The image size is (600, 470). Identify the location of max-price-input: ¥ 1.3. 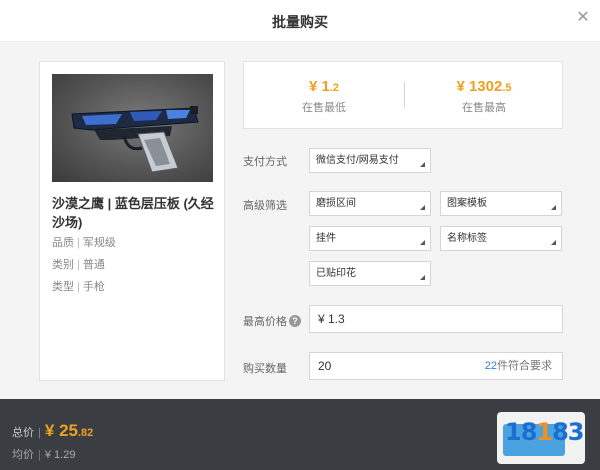
(436, 319).